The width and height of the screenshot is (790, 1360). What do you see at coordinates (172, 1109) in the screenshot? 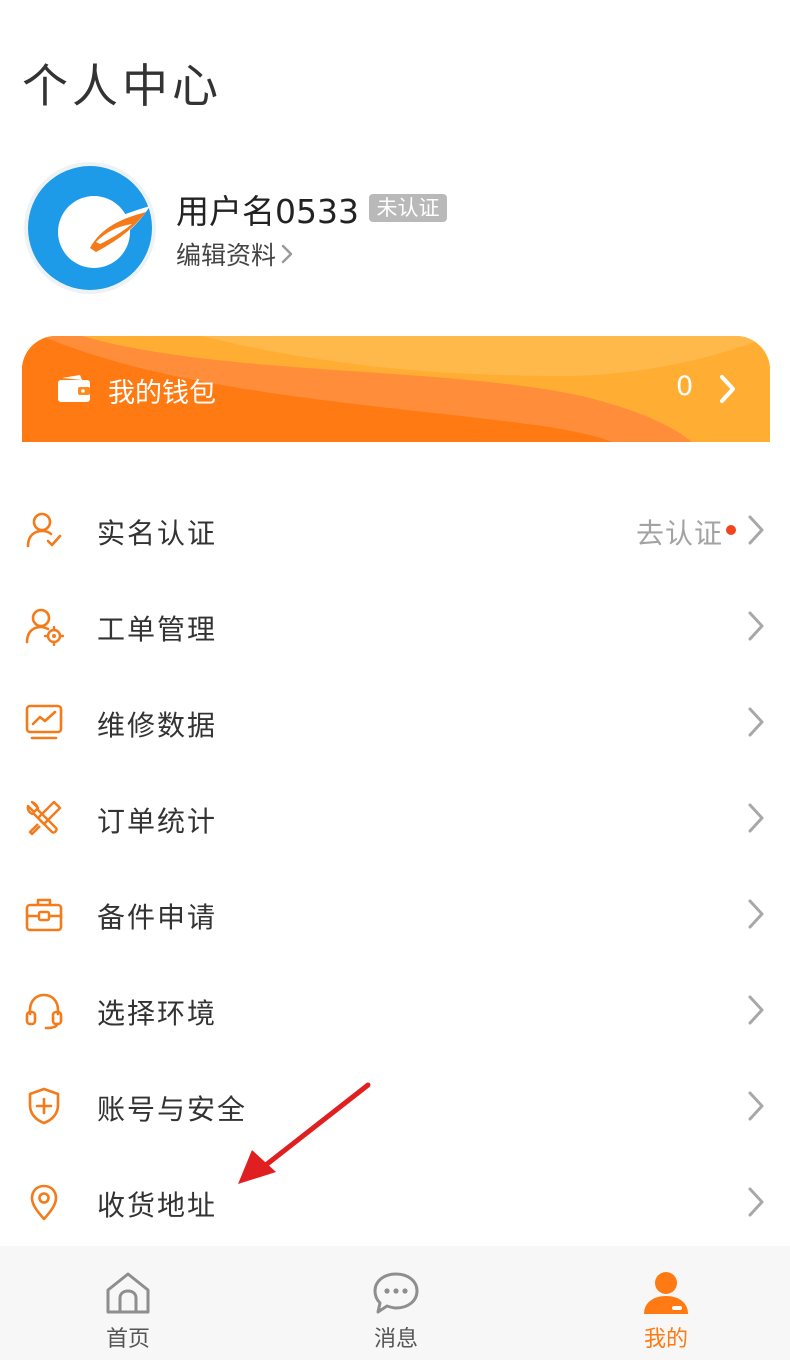
I see `menu-item-label: 账号与安全` at bounding box center [172, 1109].